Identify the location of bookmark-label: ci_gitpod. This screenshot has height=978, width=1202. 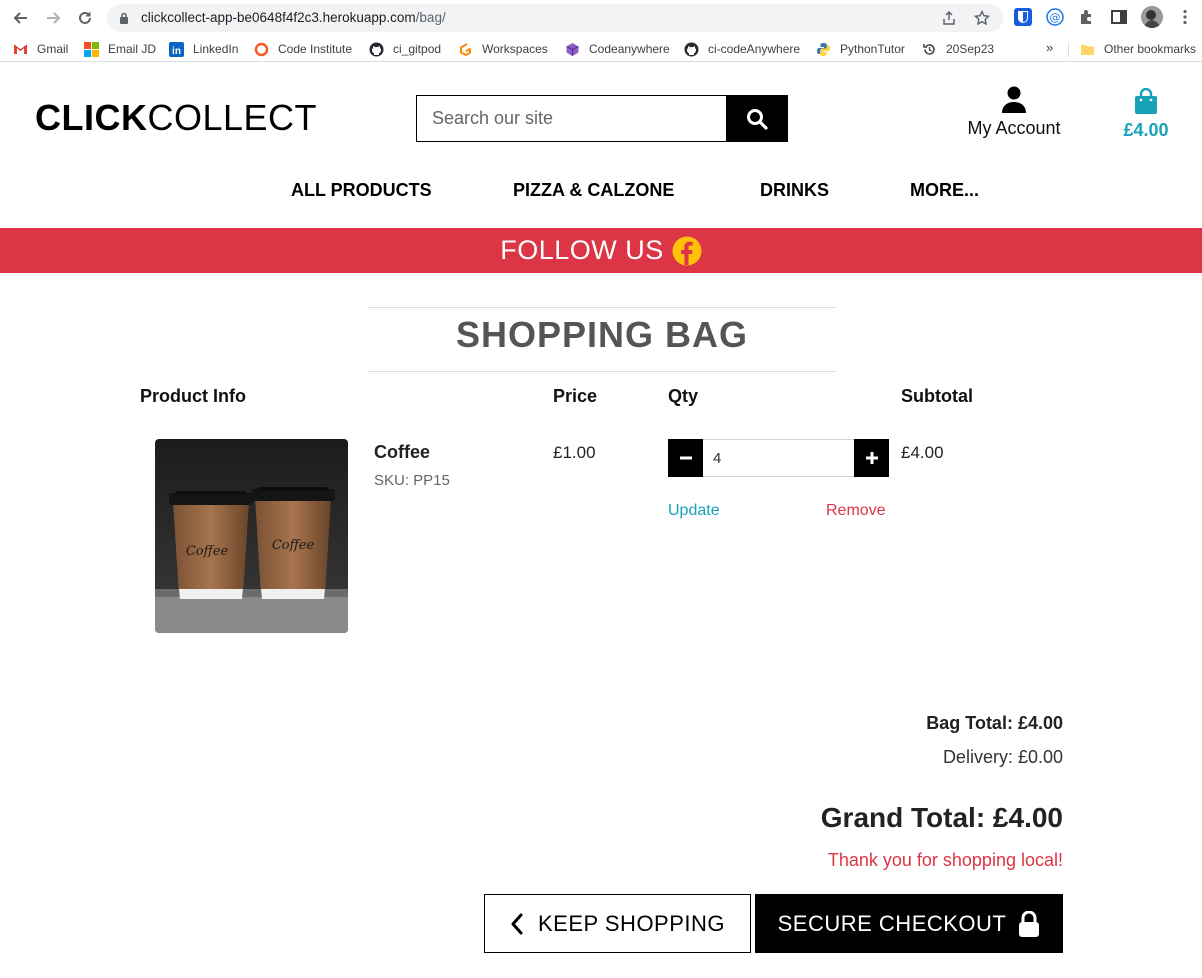
(417, 49).